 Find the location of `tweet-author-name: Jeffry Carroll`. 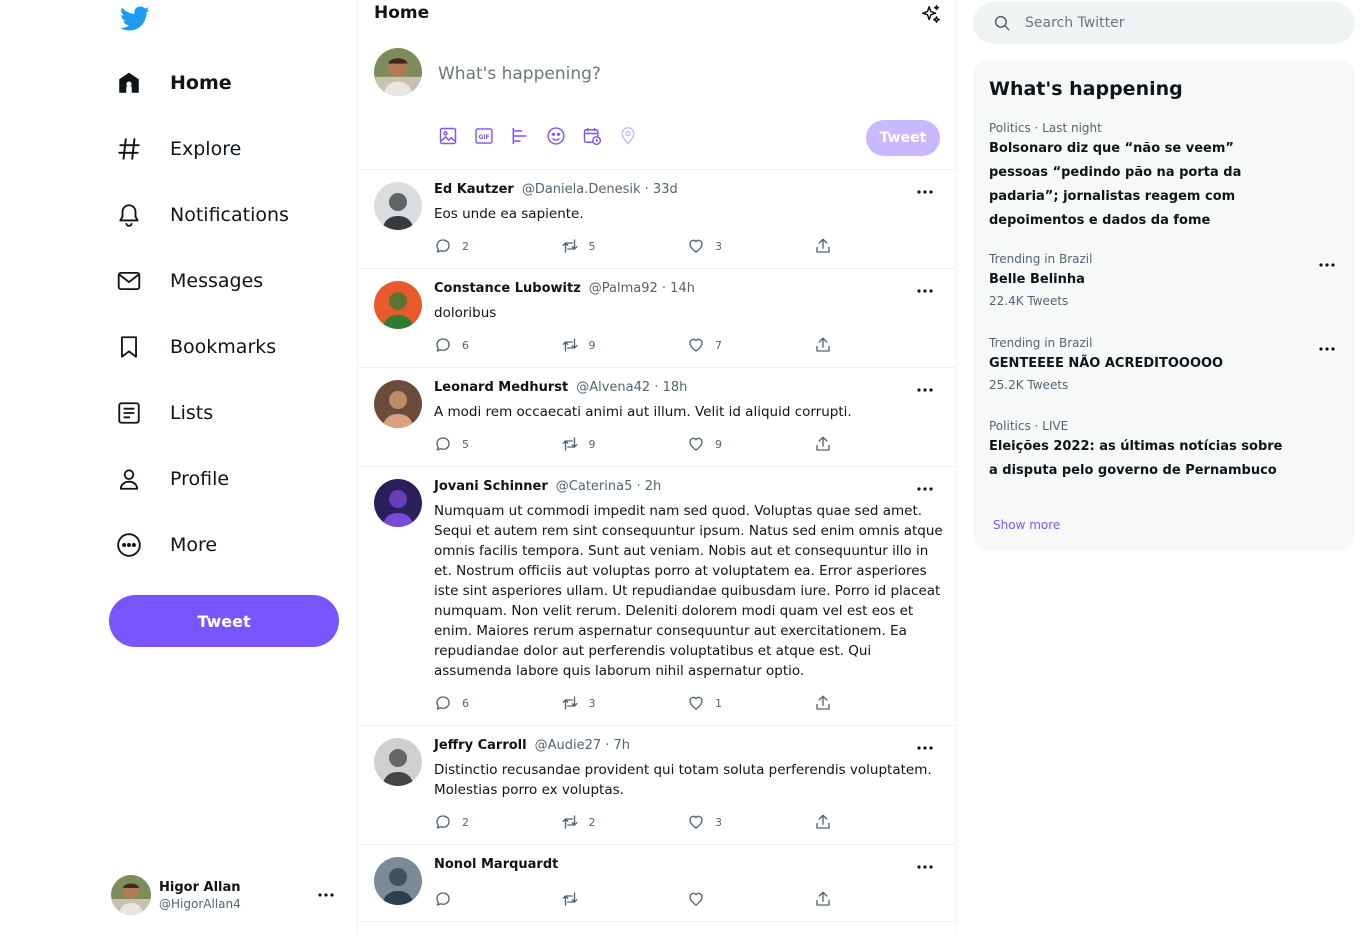

tweet-author-name: Jeffry Carroll is located at coordinates (480, 745).